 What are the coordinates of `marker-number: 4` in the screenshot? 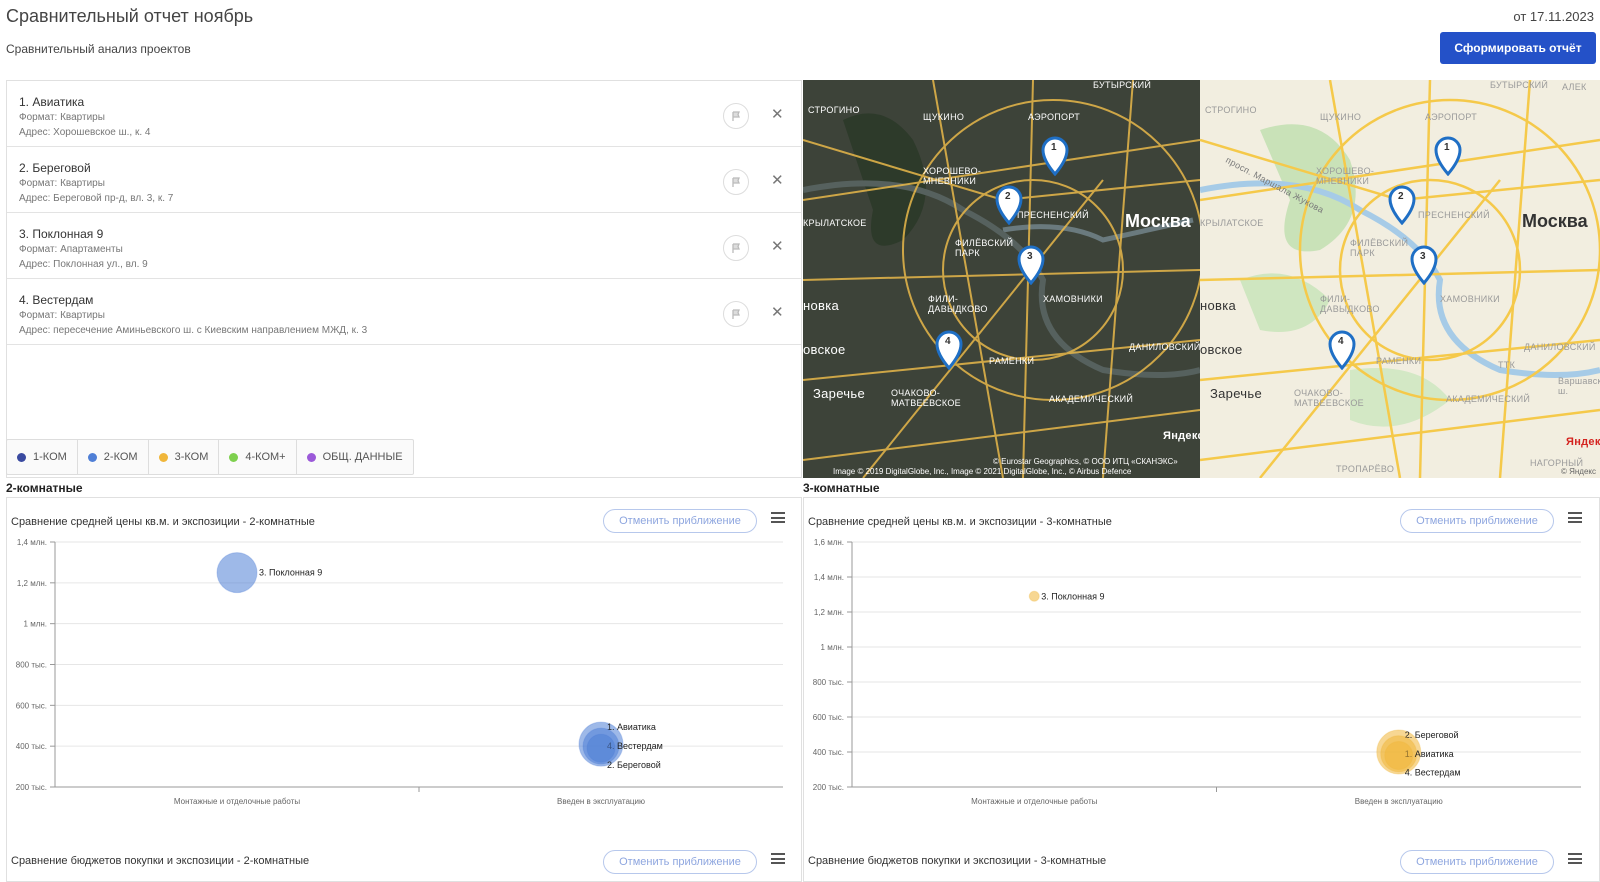 It's located at (1341, 341).